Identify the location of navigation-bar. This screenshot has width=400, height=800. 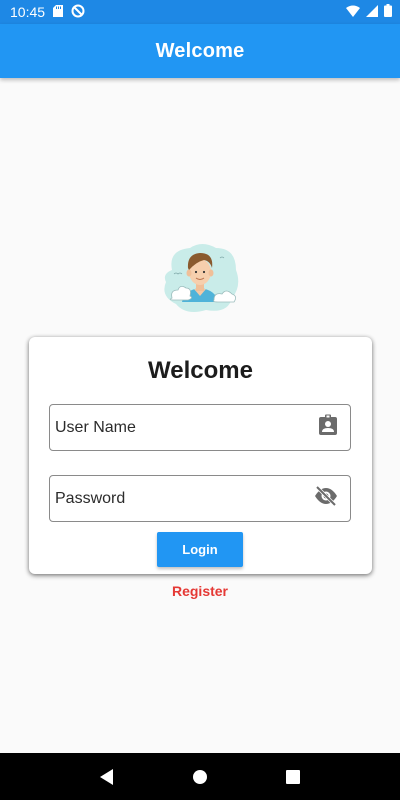
(200, 776).